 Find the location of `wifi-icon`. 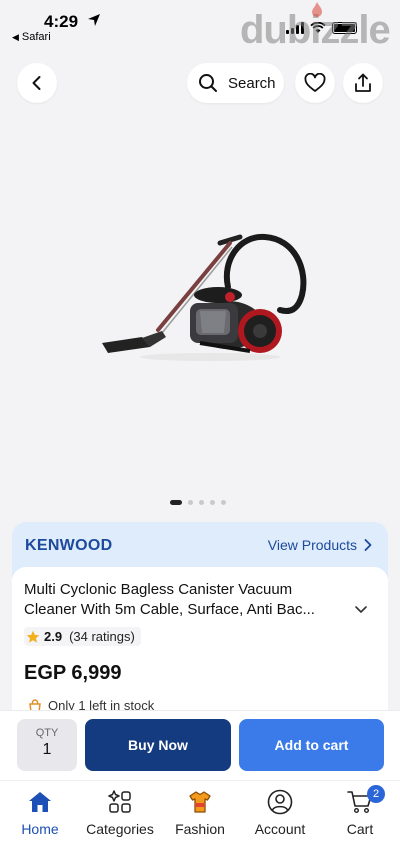

wifi-icon is located at coordinates (318, 27).